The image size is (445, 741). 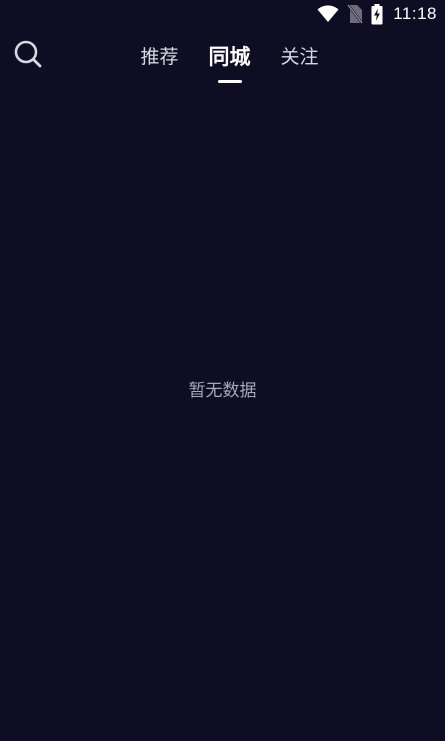 I want to click on tab-following: 关注, so click(x=300, y=57).